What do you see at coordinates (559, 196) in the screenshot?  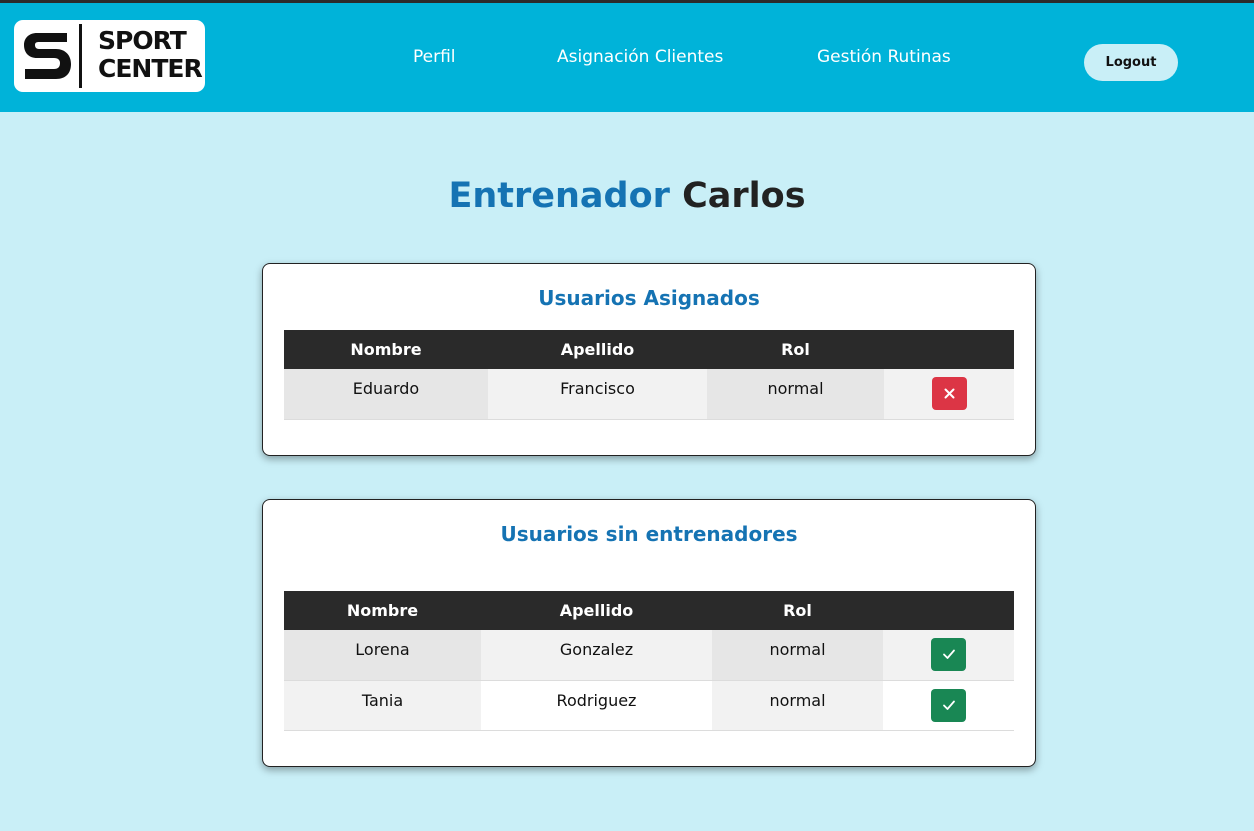 I see `page-title-role: Entrenador` at bounding box center [559, 196].